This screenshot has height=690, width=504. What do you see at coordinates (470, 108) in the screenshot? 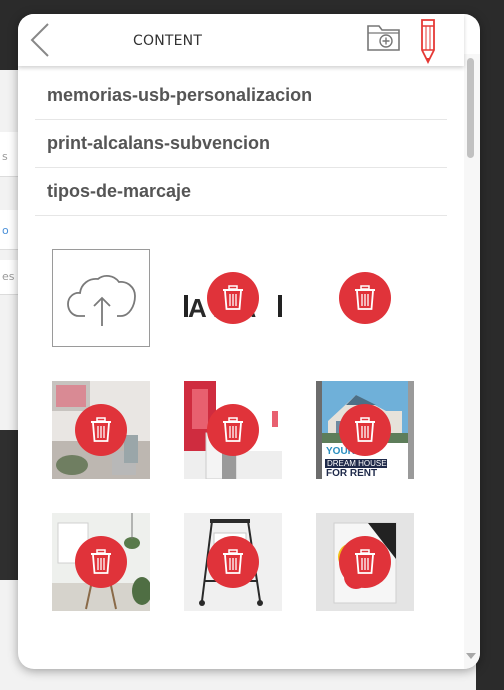
I see `scrollbar-thumb` at bounding box center [470, 108].